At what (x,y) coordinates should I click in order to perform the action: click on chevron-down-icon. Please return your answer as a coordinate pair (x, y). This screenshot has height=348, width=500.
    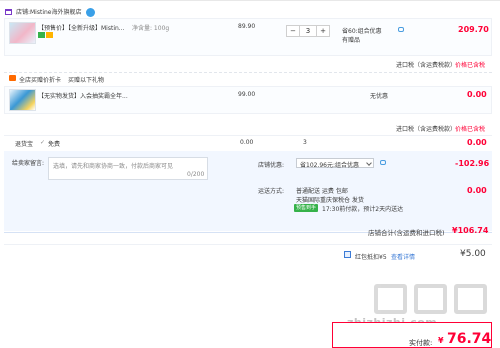
    Looking at the image, I should click on (369, 163).